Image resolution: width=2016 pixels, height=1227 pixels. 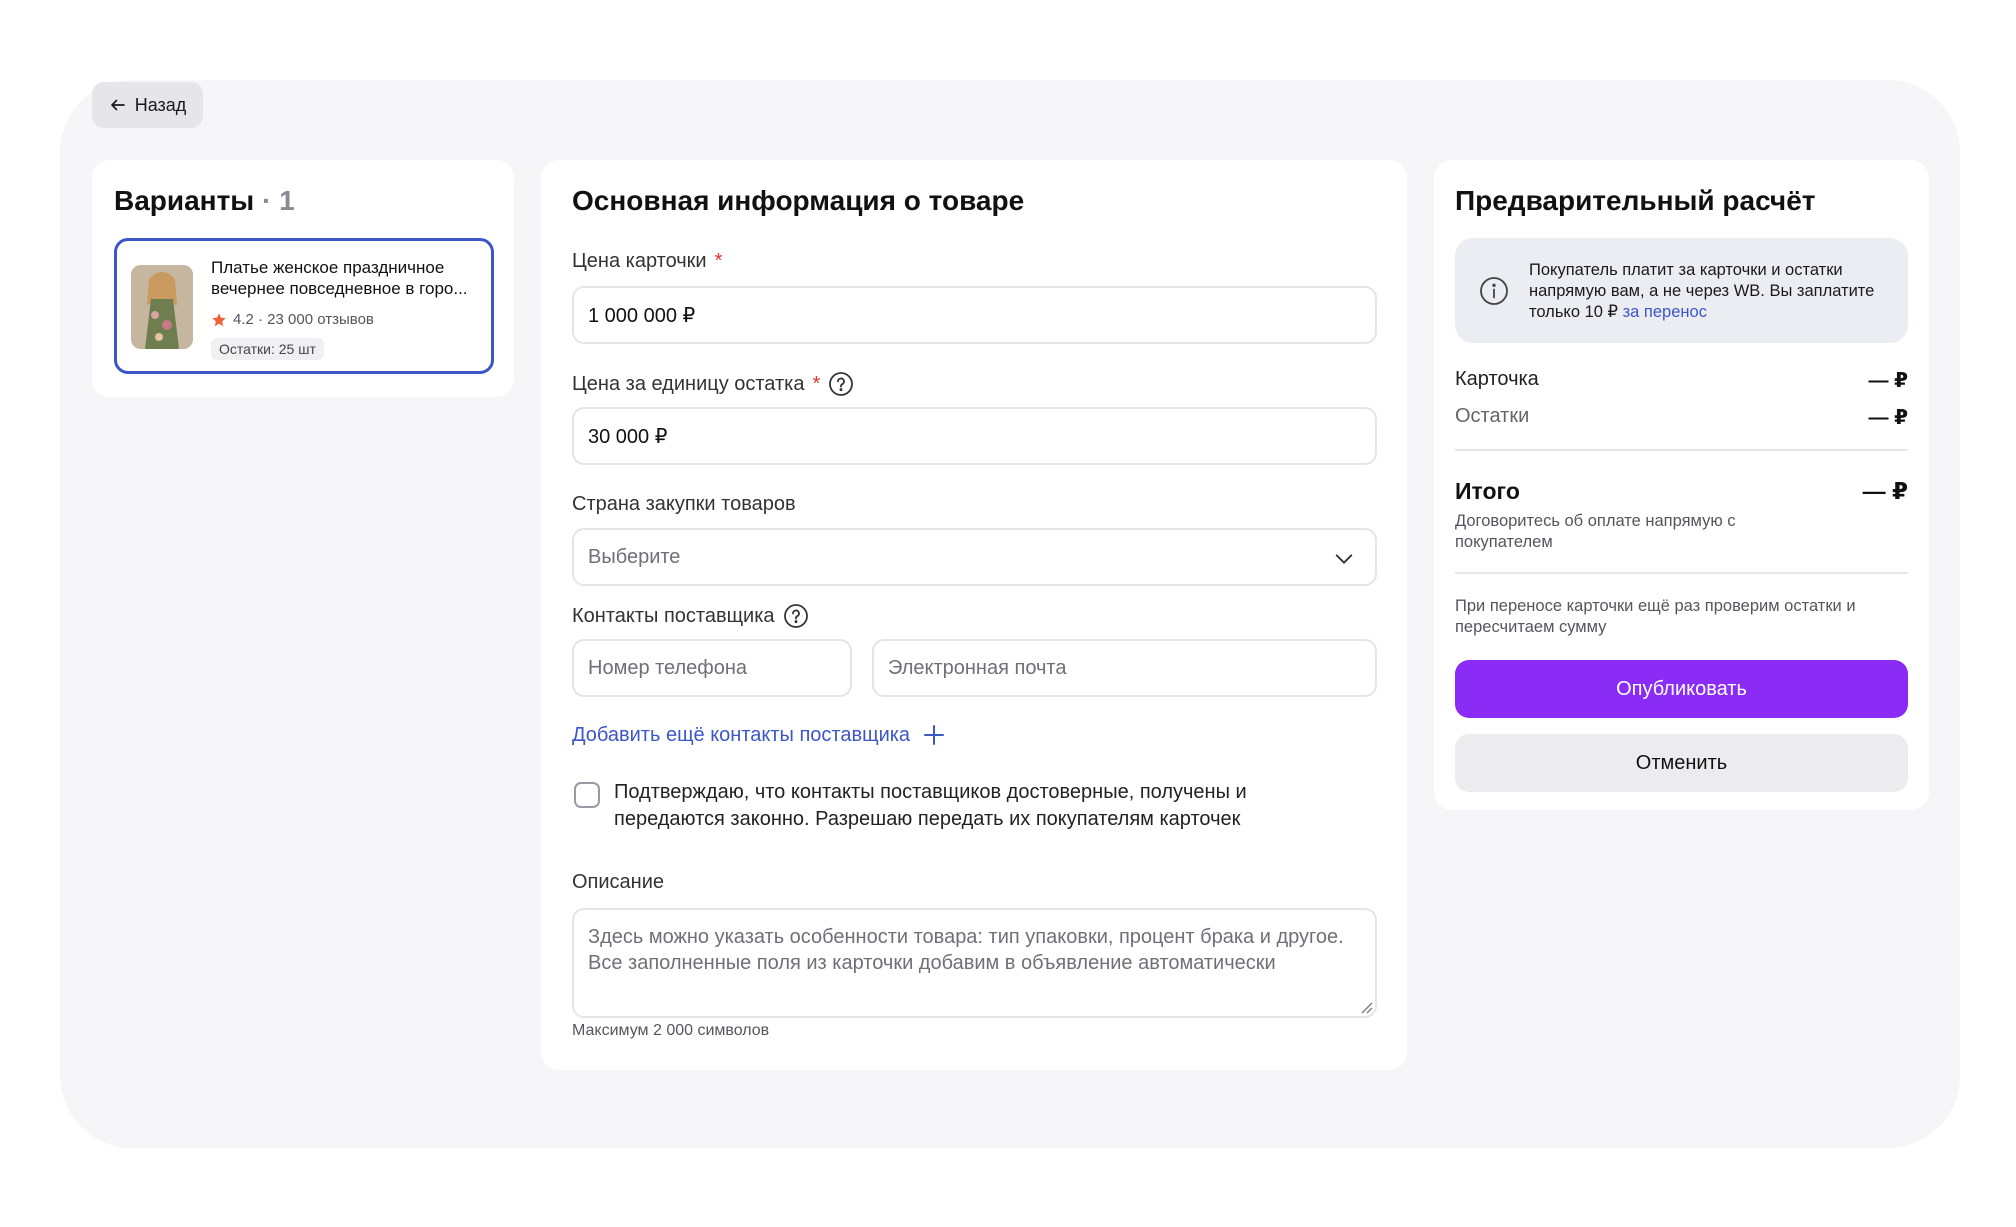 I want to click on variant-stock-badge: Остатки: 25 шт, so click(x=267, y=349).